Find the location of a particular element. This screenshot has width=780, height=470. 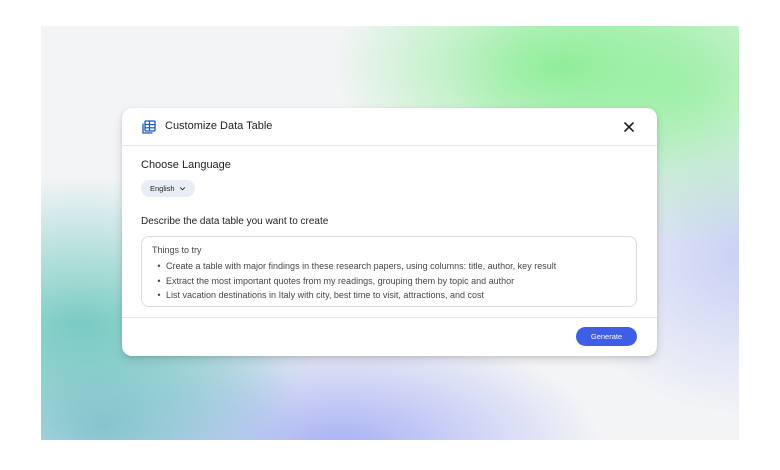

prompt-hint-title: Things to try is located at coordinates (177, 250).